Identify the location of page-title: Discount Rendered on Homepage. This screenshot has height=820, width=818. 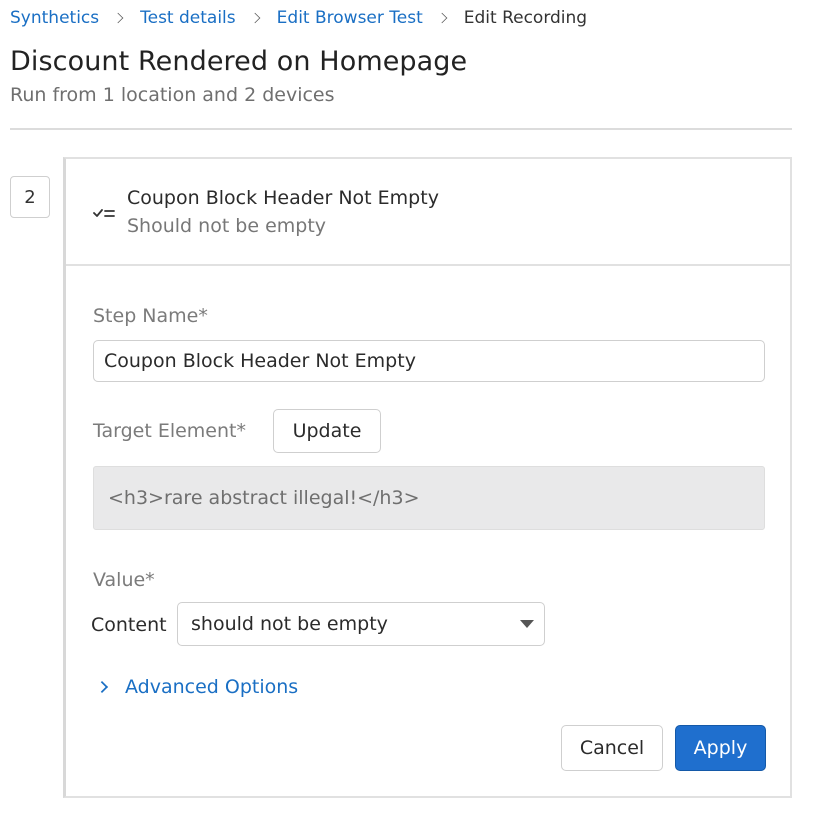
(239, 61).